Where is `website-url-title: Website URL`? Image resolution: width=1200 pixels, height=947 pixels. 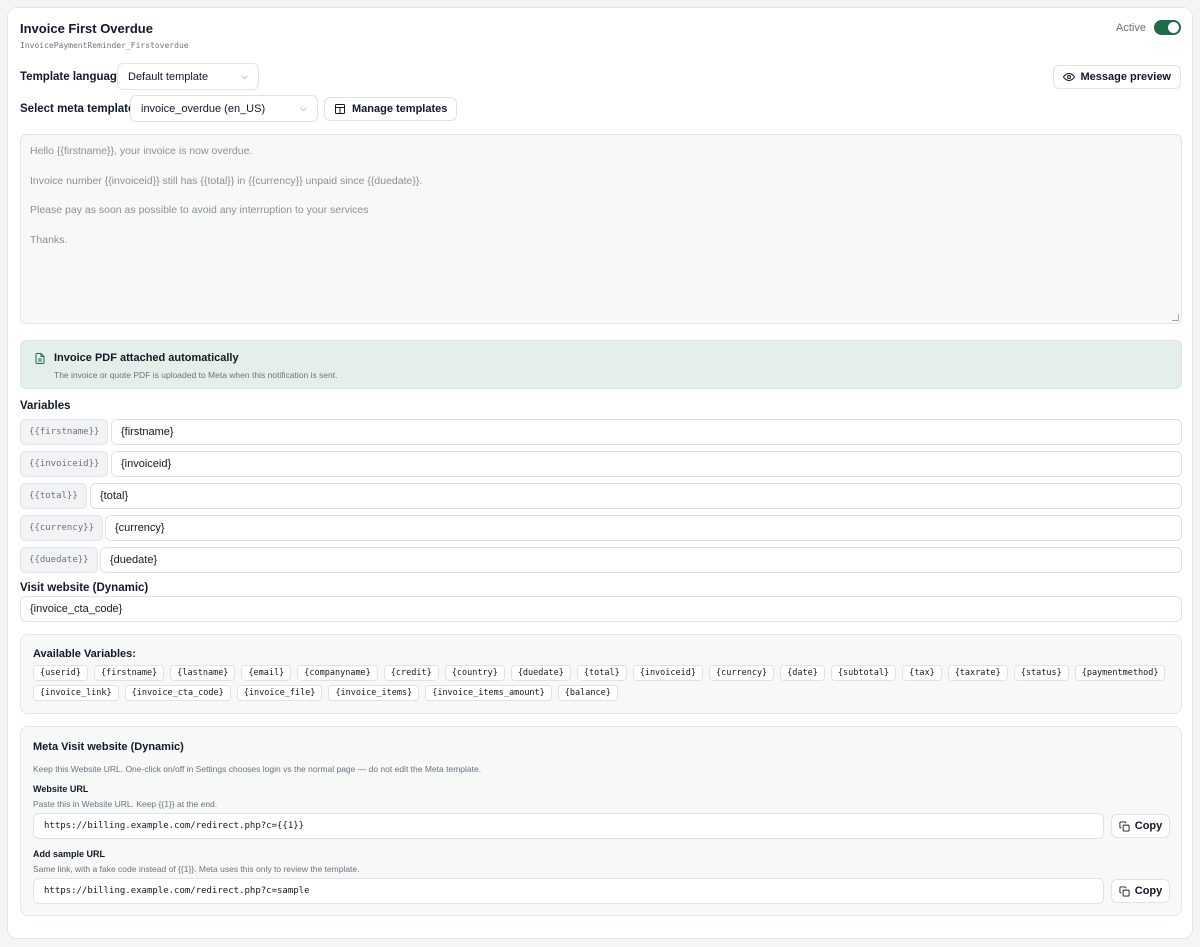 website-url-title: Website URL is located at coordinates (61, 789).